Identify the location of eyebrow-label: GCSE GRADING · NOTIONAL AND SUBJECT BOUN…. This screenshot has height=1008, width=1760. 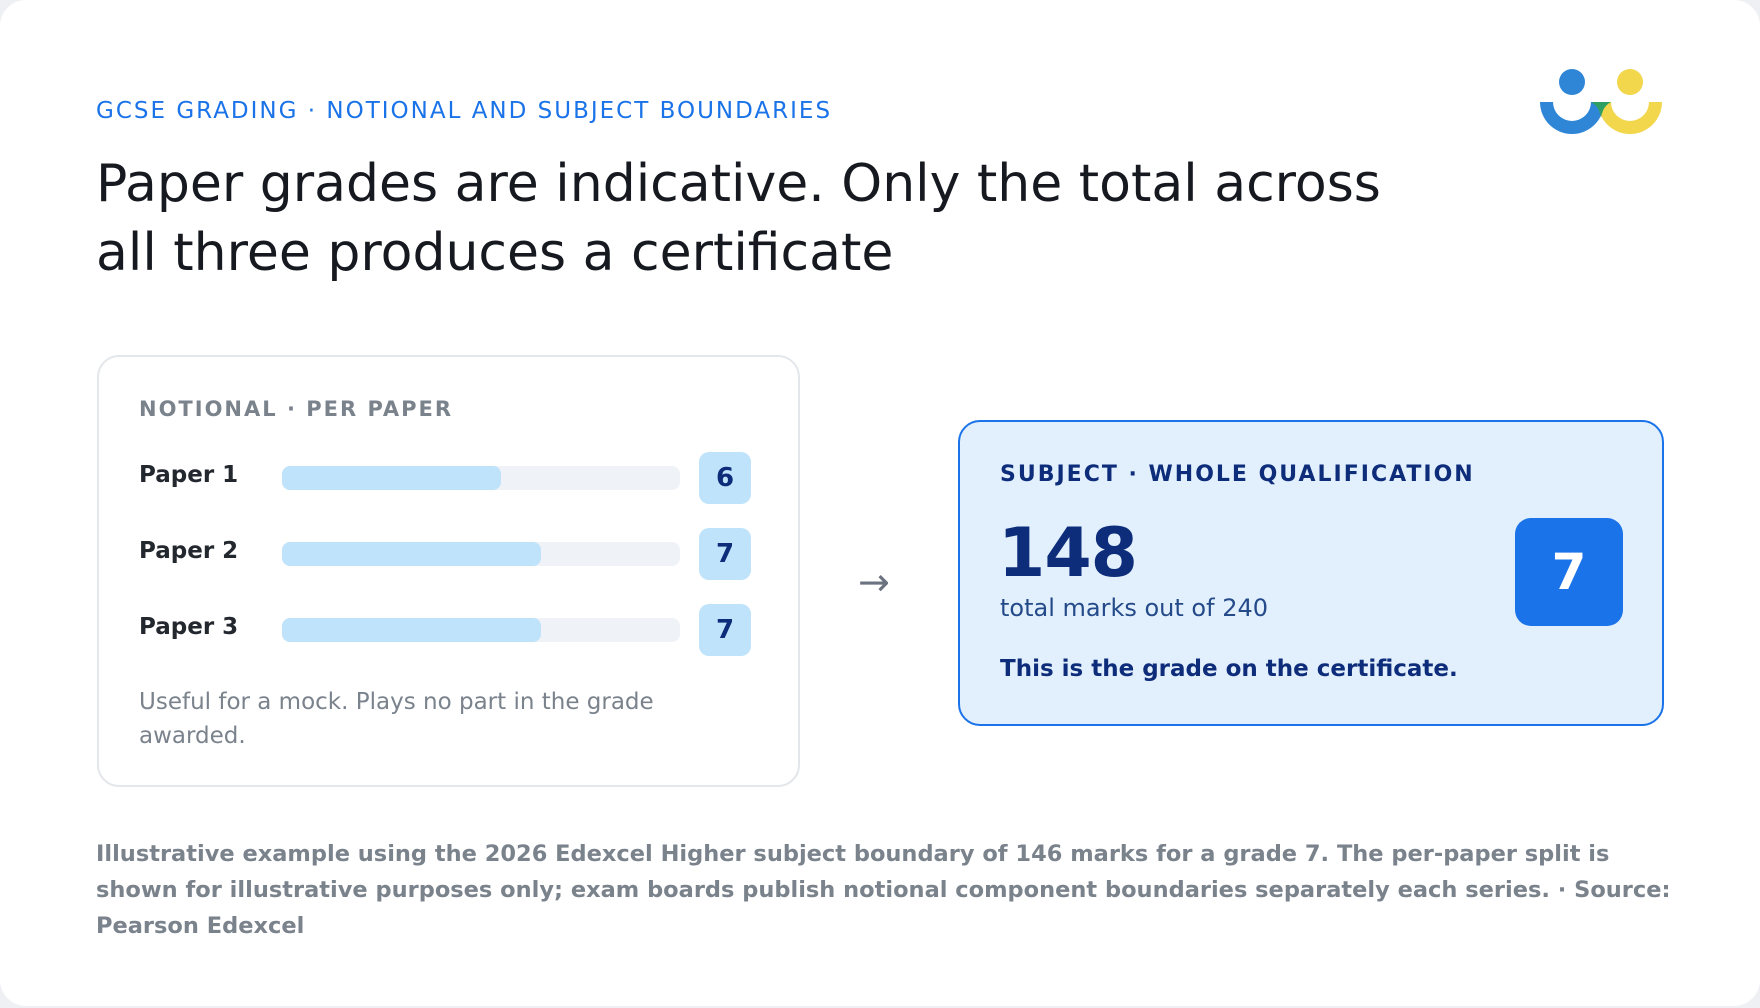
(464, 111).